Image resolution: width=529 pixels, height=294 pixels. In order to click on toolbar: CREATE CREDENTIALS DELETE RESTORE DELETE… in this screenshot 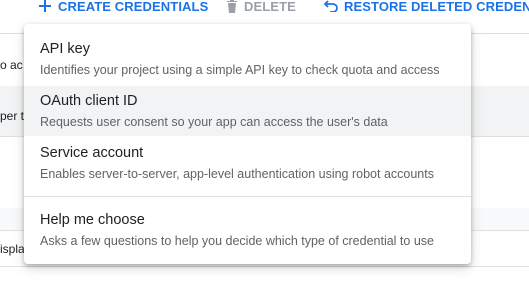, I will do `click(264, 7)`.